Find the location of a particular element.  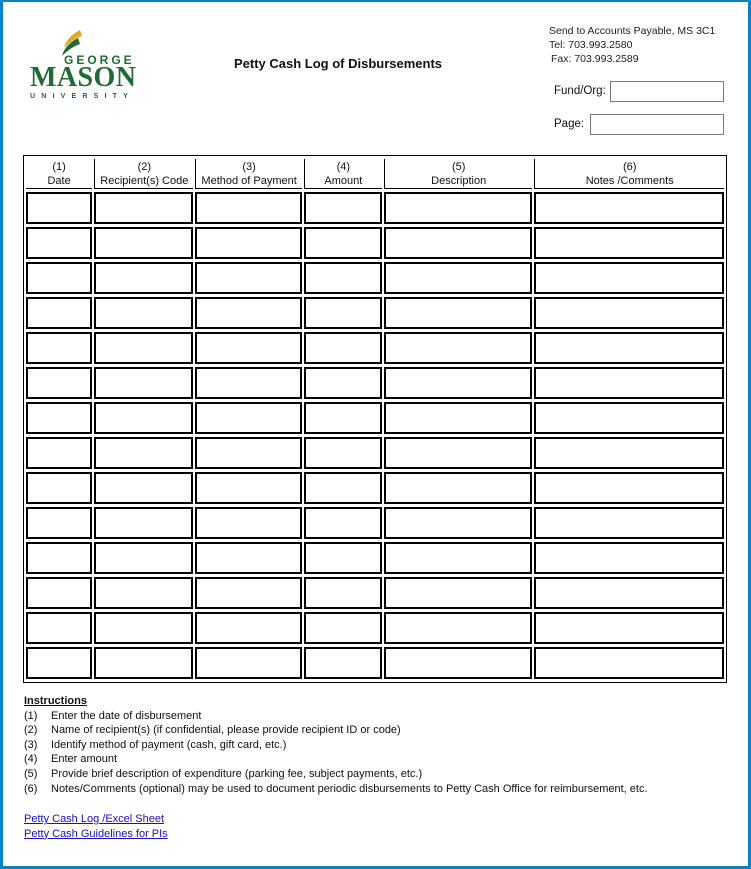

fund-org-input is located at coordinates (667, 91).